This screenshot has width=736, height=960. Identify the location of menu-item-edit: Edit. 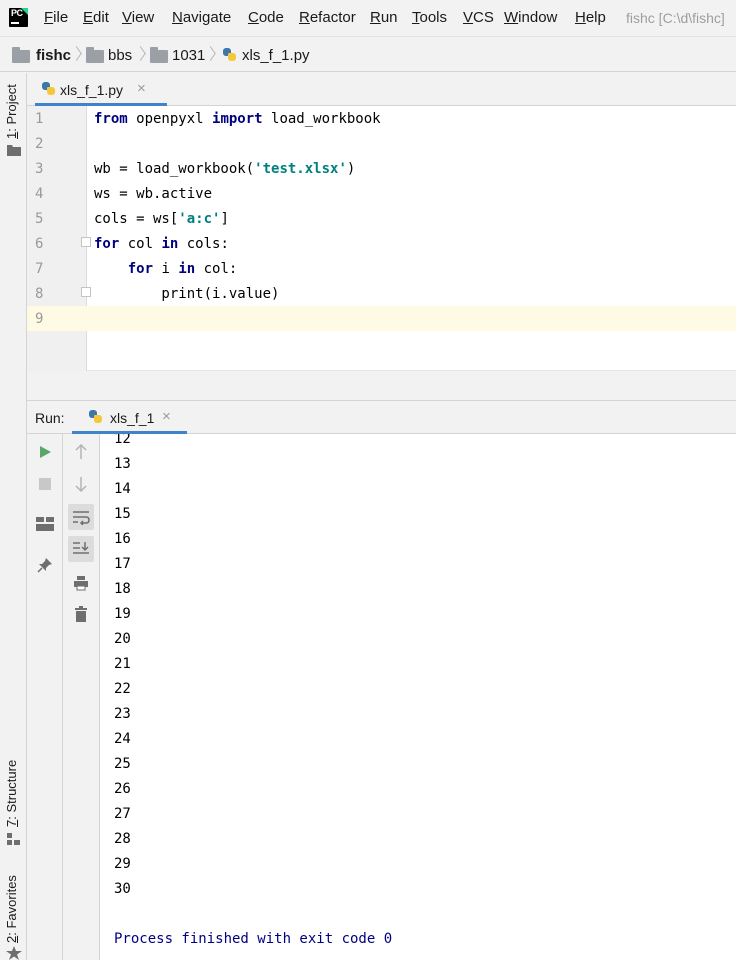
(96, 17).